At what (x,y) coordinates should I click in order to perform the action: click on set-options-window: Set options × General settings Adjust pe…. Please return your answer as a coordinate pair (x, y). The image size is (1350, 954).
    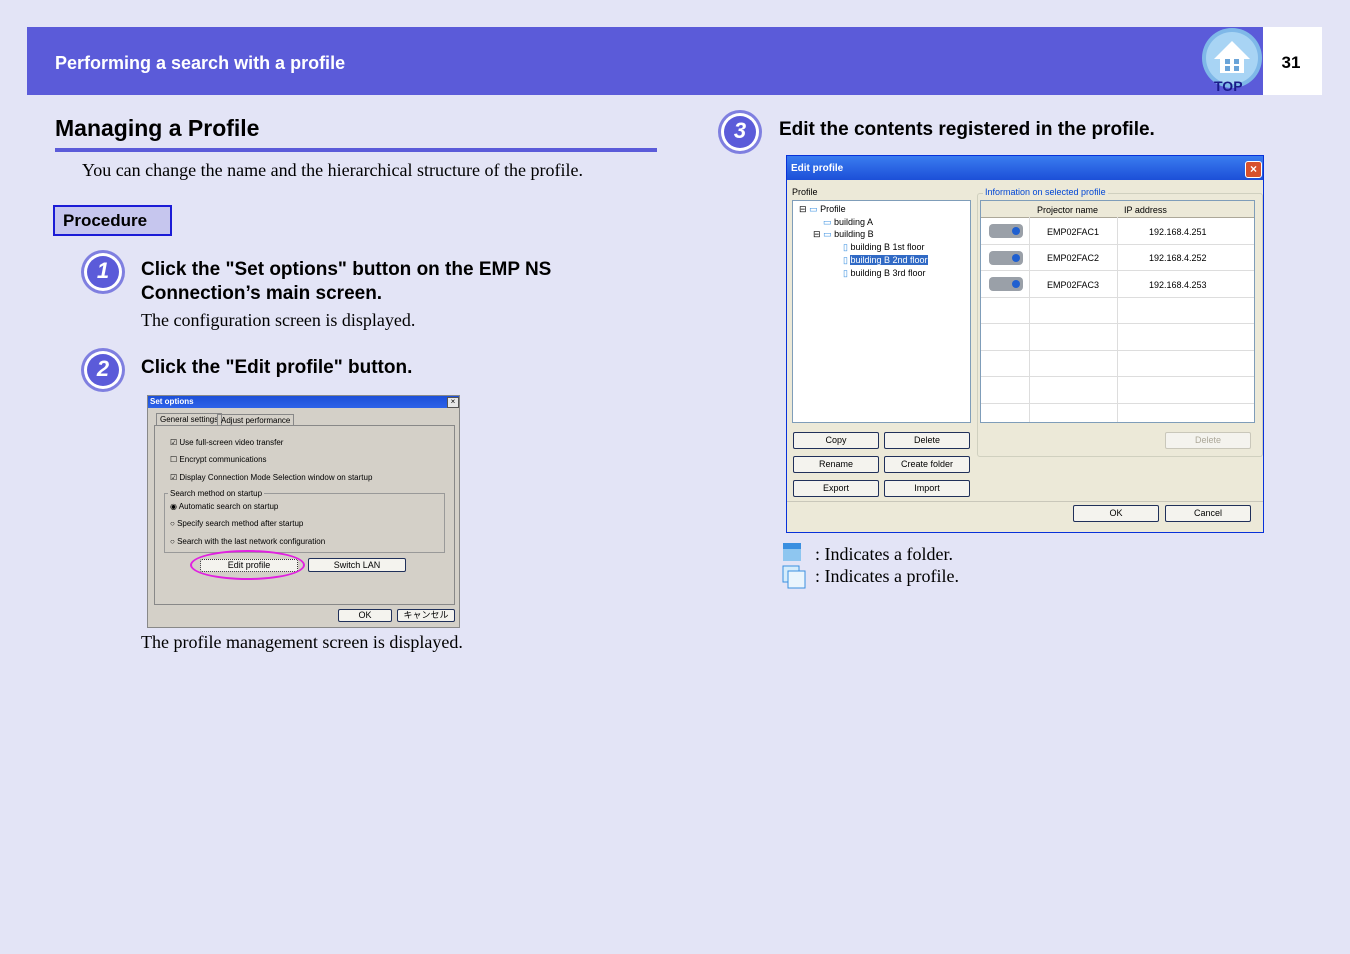
    Looking at the image, I should click on (303, 511).